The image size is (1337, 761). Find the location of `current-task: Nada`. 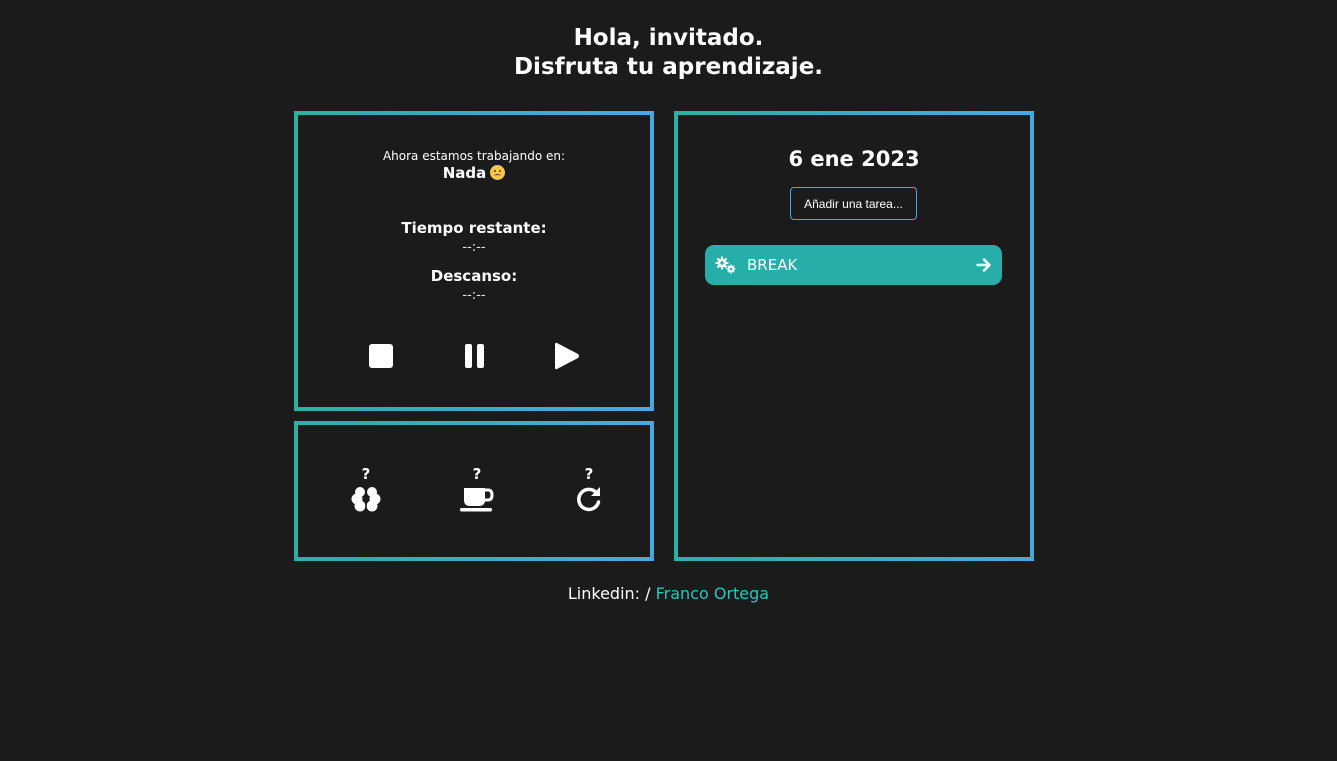

current-task: Nada is located at coordinates (474, 173).